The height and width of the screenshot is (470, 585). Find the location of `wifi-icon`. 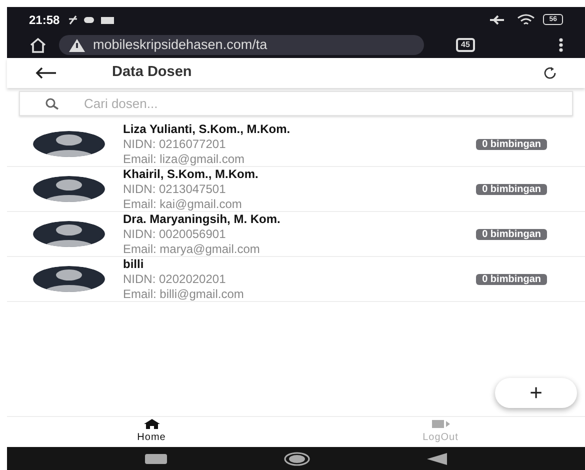

wifi-icon is located at coordinates (526, 20).